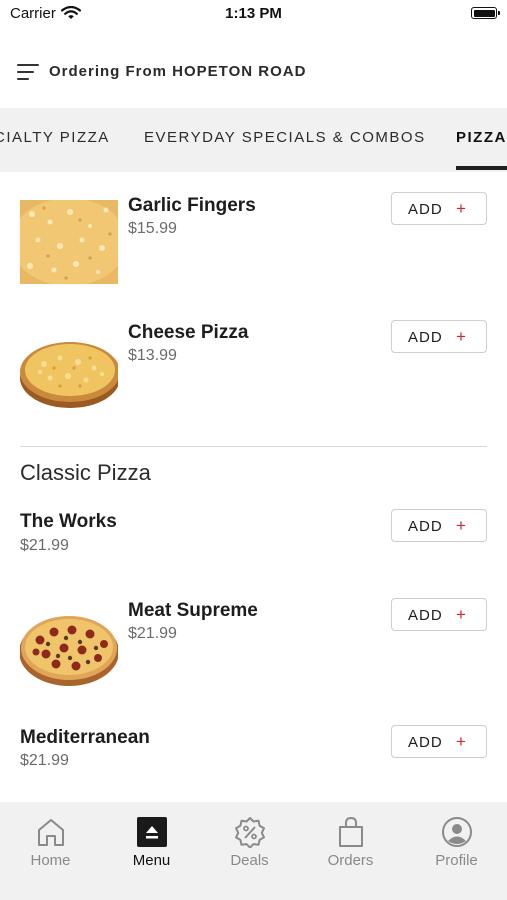  Describe the element at coordinates (50, 832) in the screenshot. I see `home-icon` at that location.